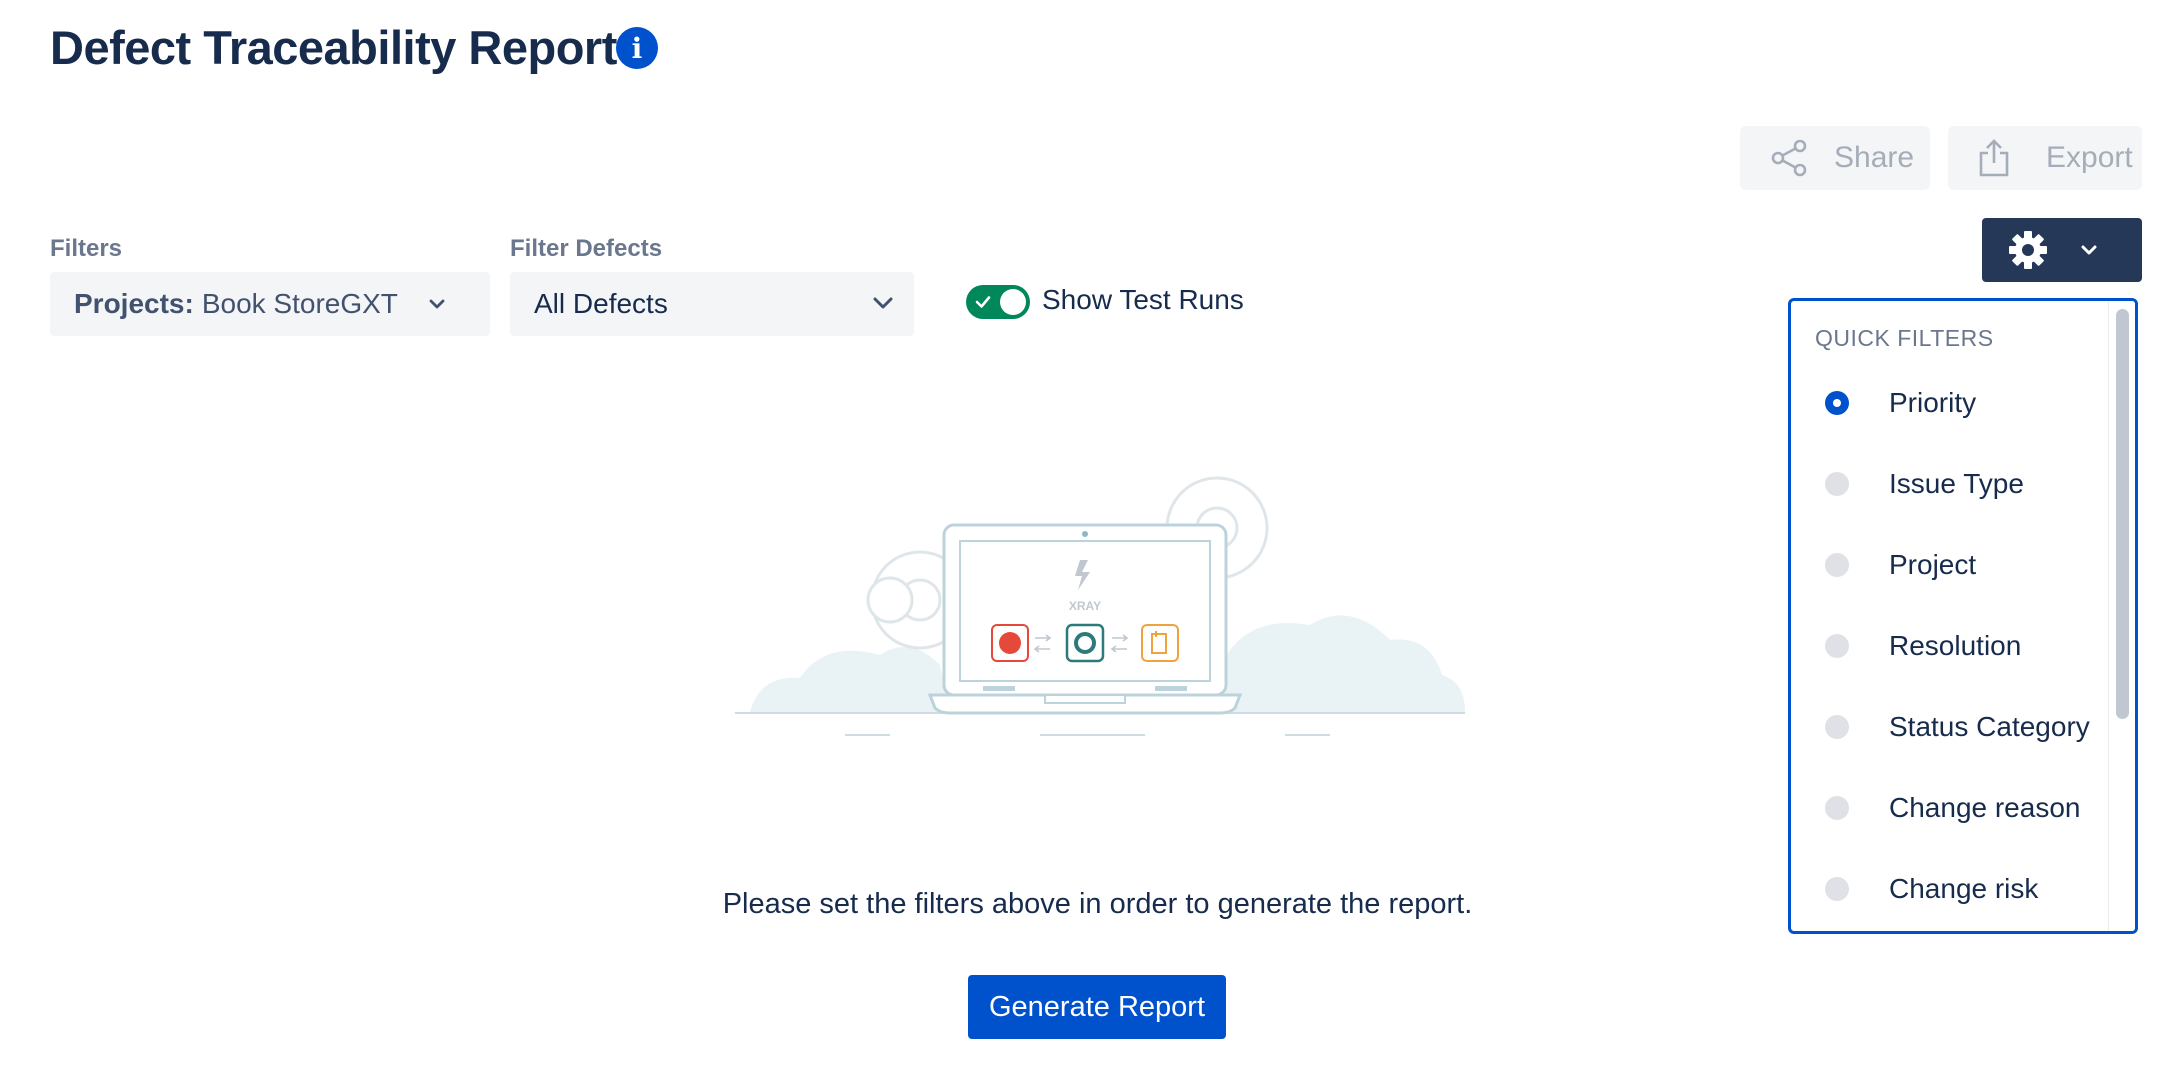 The width and height of the screenshot is (2176, 1086). Describe the element at coordinates (1874, 157) in the screenshot. I see `share-label: Share` at that location.